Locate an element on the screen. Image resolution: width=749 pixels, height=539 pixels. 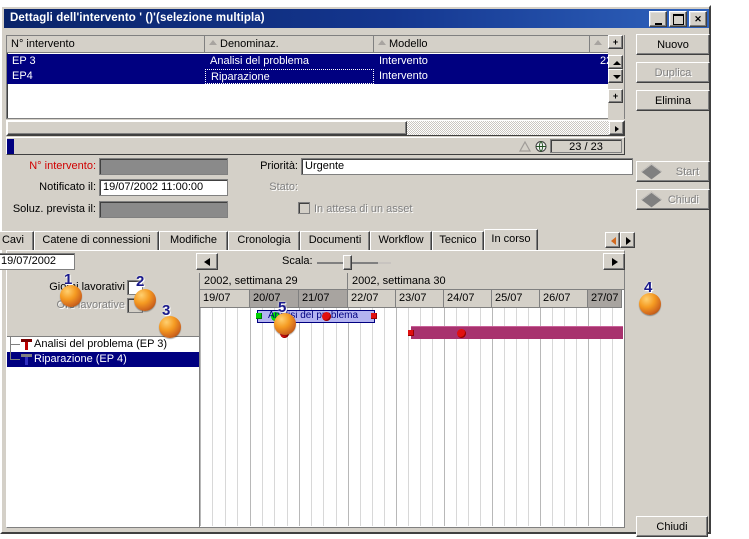
grid-scroll-up-arrow is located at coordinates (615, 62).